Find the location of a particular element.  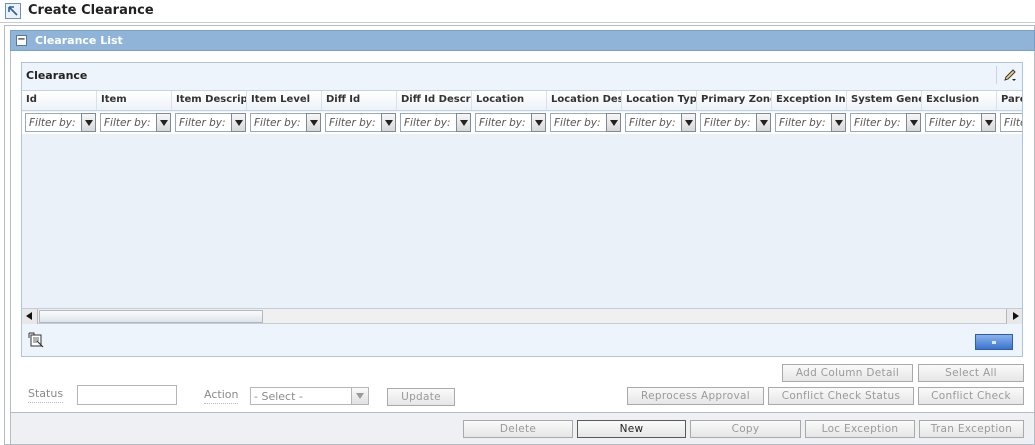

column-header: Item Description is located at coordinates (209, 100).